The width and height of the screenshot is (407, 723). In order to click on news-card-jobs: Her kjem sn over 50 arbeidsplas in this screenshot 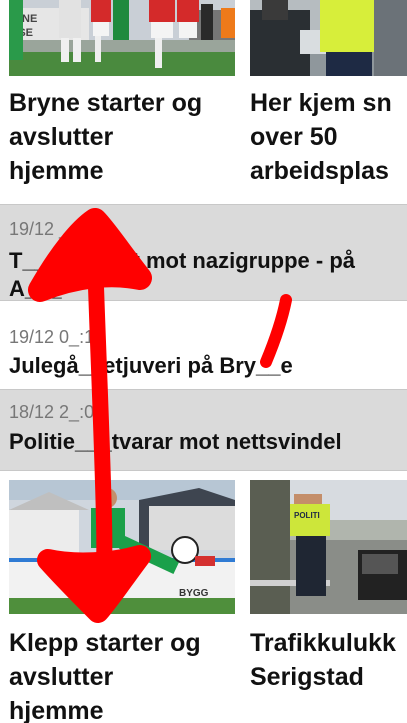, I will do `click(328, 97)`.